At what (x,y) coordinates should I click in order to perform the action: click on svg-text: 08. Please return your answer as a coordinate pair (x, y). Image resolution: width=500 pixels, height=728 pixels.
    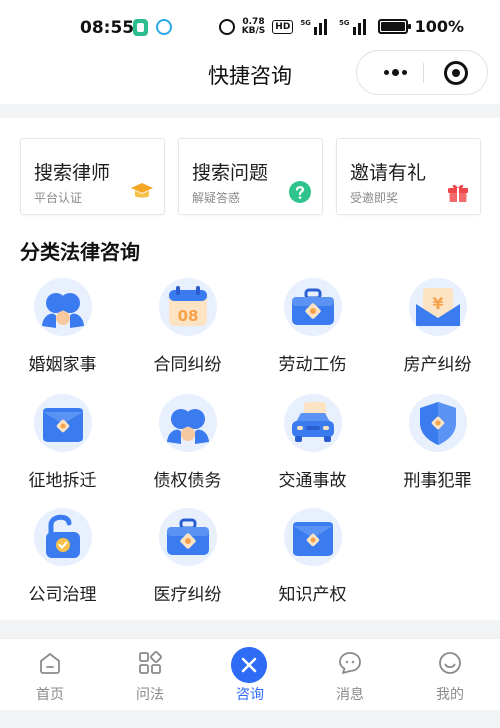
    Looking at the image, I should click on (188, 316).